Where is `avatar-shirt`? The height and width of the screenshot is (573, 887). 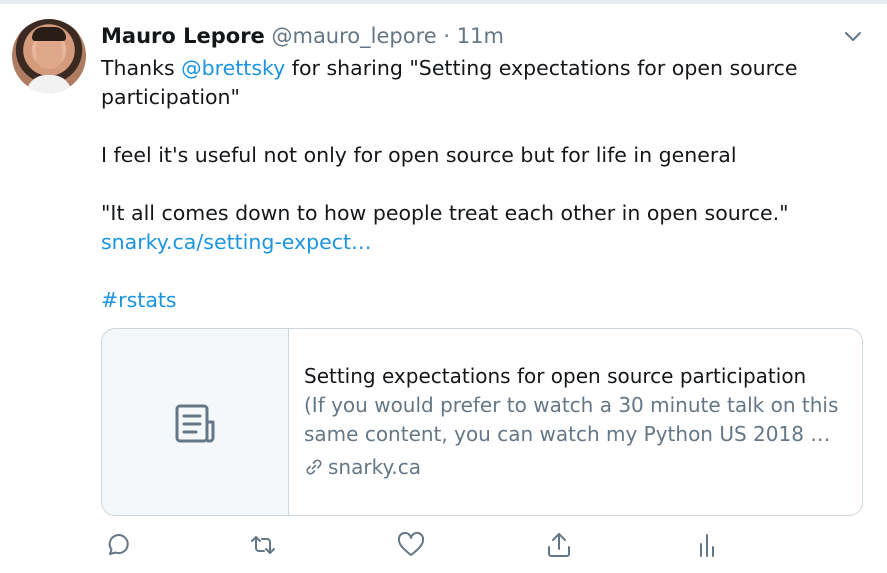 avatar-shirt is located at coordinates (49, 84).